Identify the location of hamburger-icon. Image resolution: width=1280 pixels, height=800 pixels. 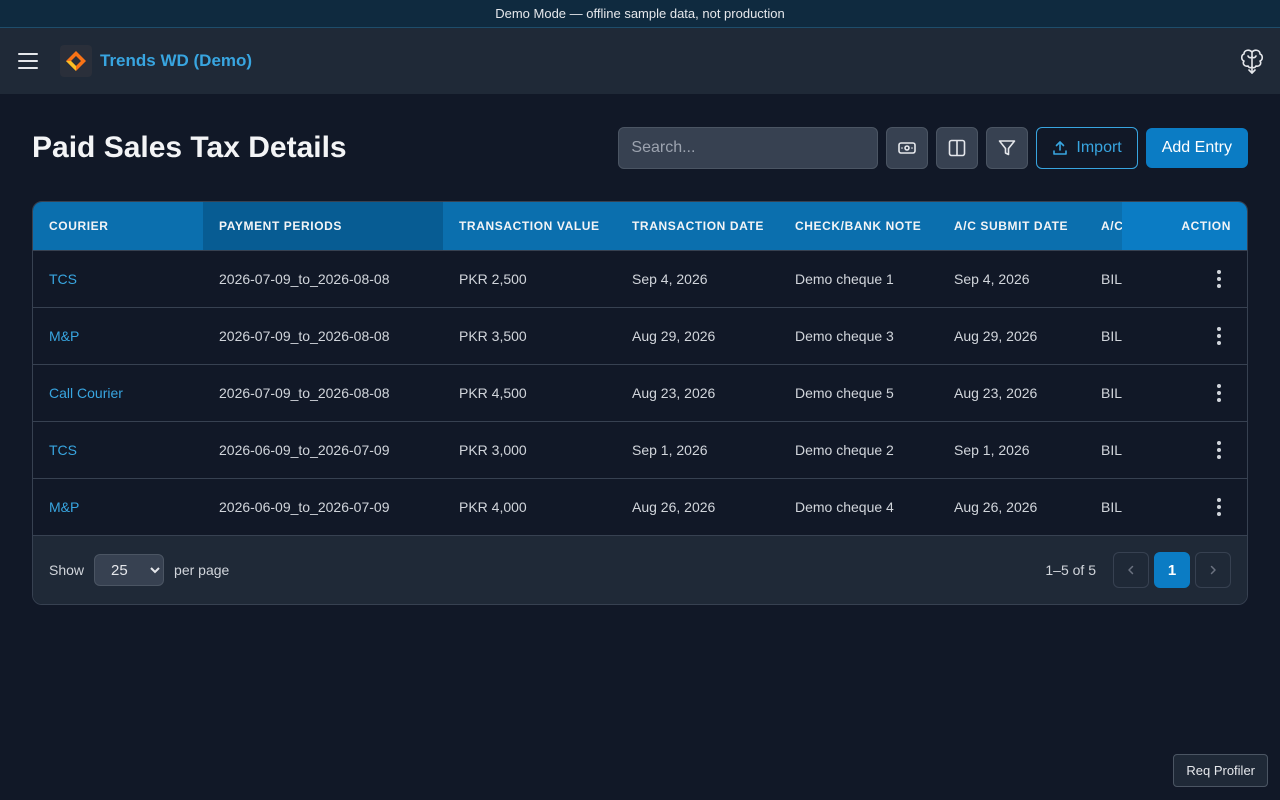
(28, 61).